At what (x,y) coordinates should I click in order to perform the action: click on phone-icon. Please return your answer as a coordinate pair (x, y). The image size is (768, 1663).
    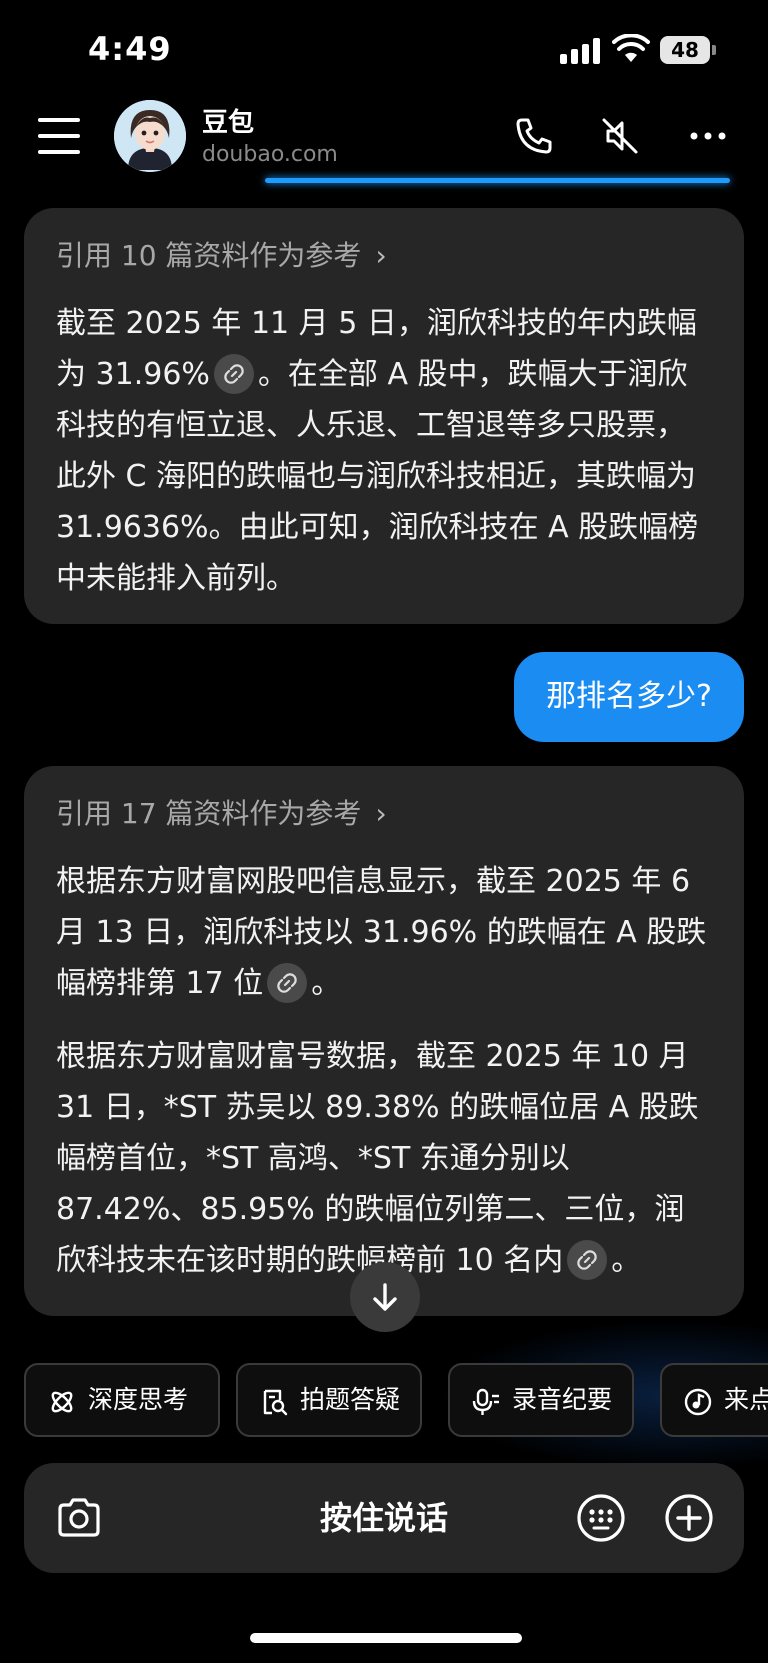
    Looking at the image, I should click on (534, 136).